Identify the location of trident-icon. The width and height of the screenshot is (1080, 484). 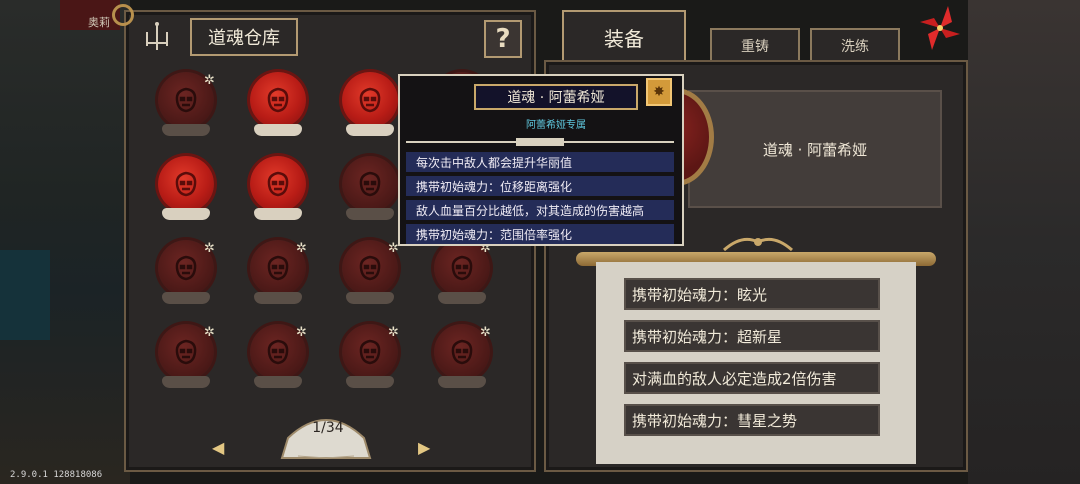
(157, 36).